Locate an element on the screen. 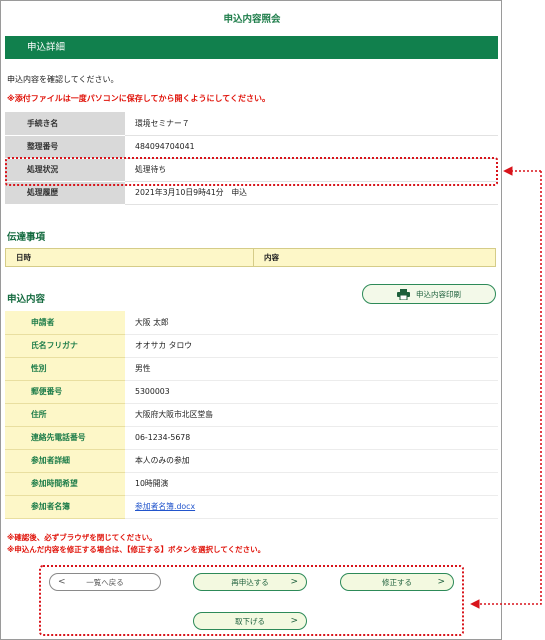 This screenshot has height=640, width=545. field-value: 10時開演 is located at coordinates (311, 484).